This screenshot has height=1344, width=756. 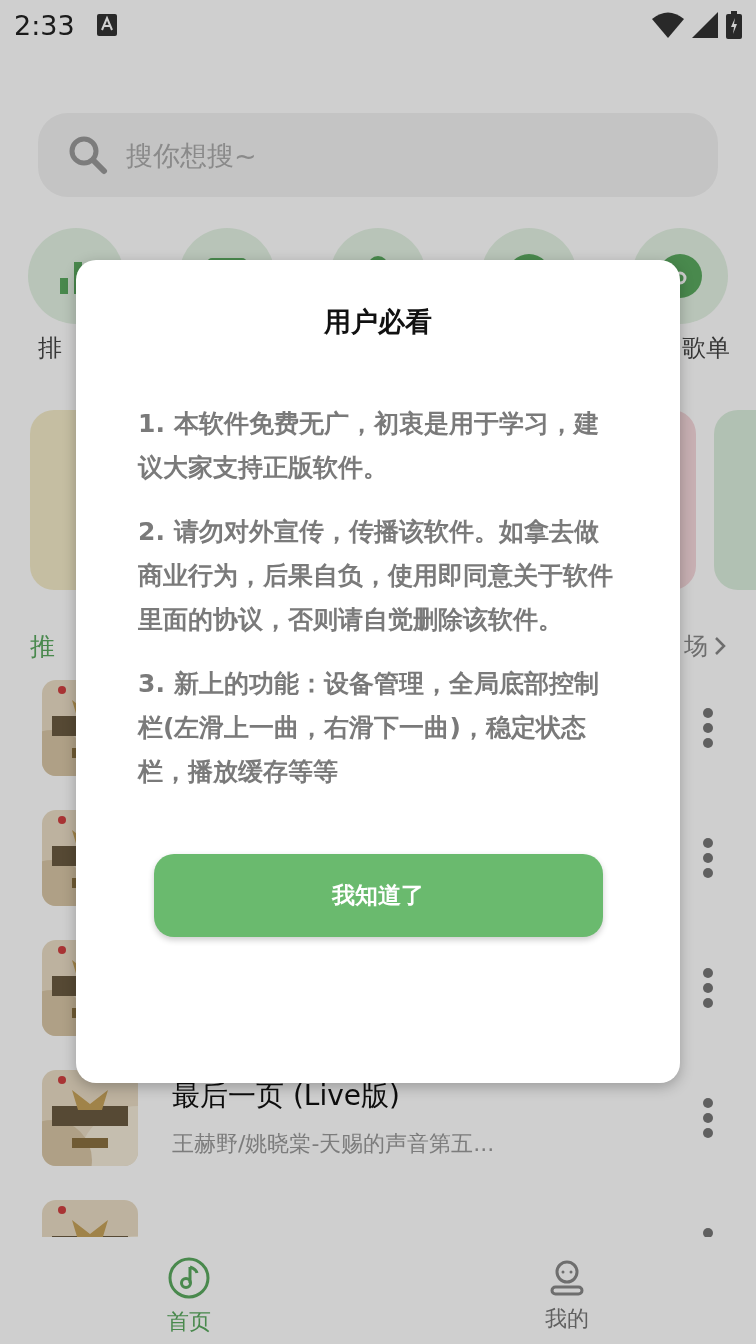 I want to click on nav-tab: 我的, so click(x=567, y=1290).